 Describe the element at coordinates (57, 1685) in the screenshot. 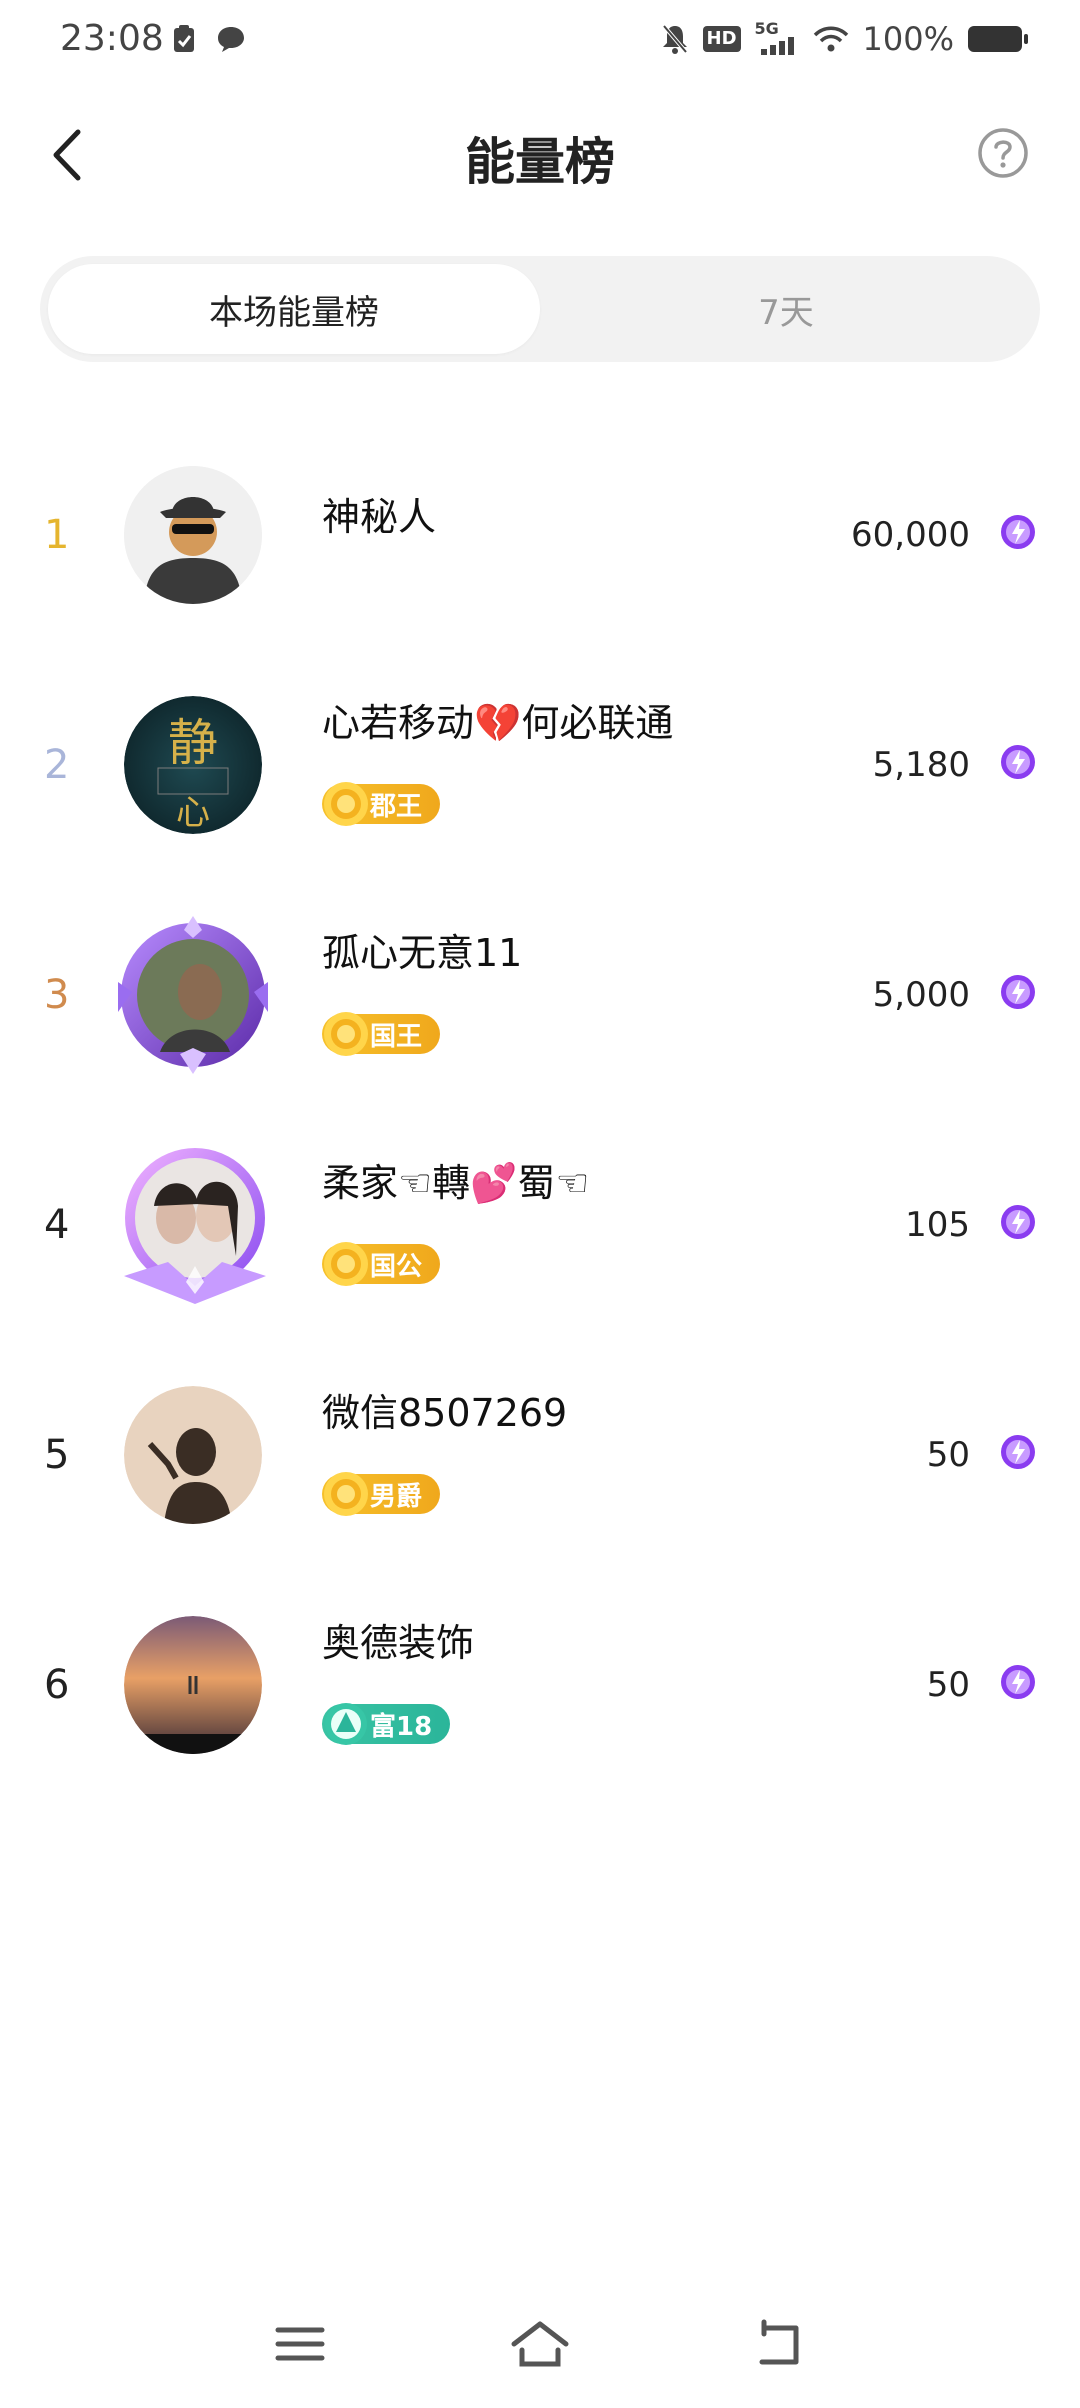

I see `rank-number: 6` at that location.